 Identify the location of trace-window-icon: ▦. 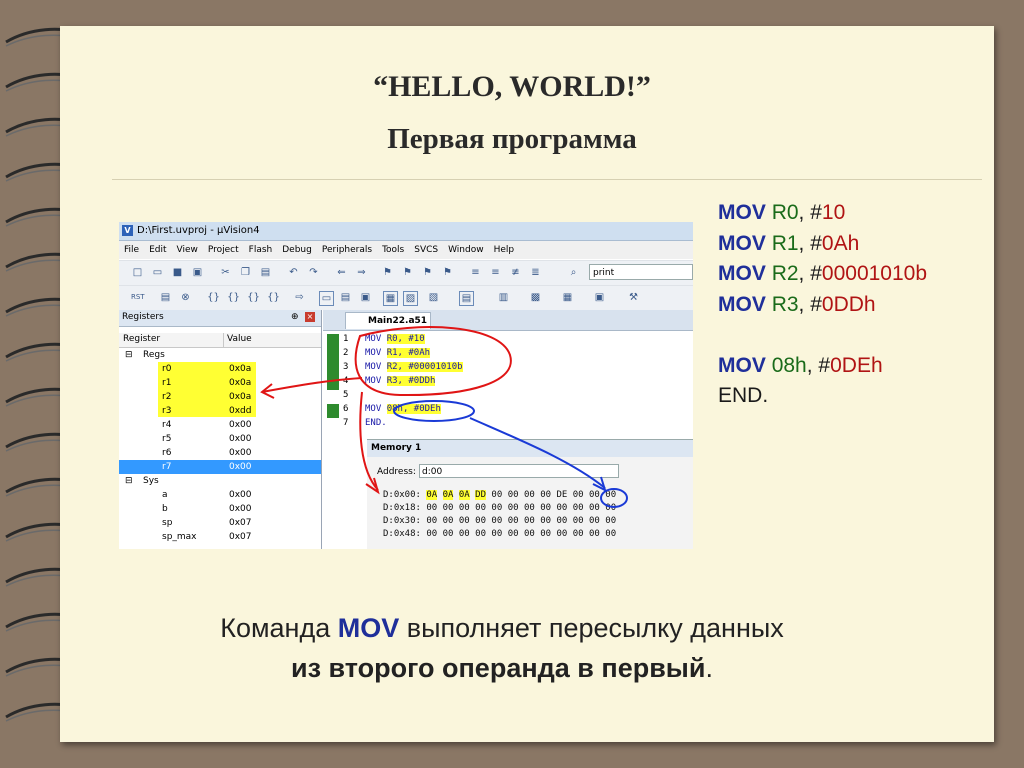
(567, 297).